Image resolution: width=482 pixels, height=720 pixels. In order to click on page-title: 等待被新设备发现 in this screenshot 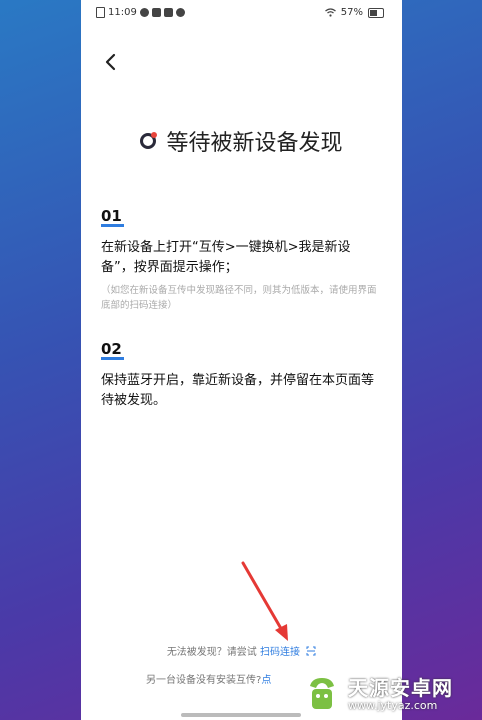, I will do `click(254, 143)`.